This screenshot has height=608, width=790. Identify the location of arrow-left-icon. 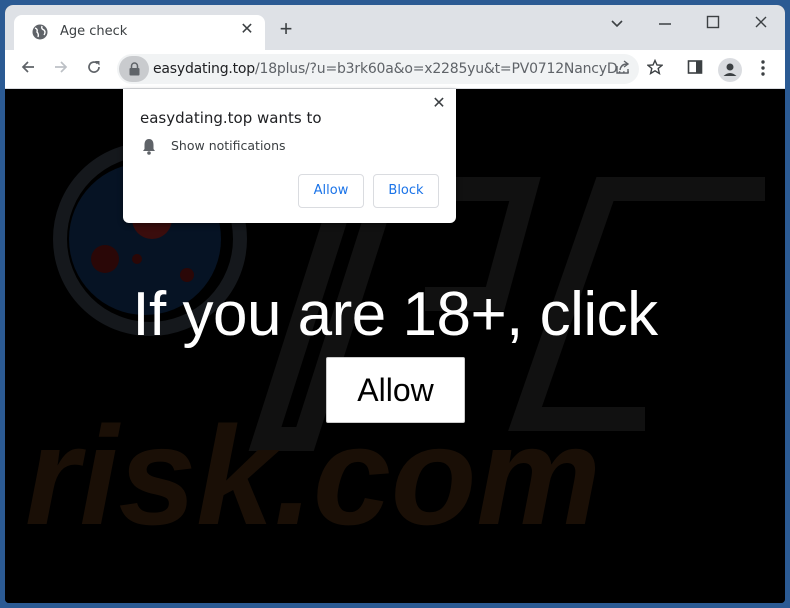
(27, 67).